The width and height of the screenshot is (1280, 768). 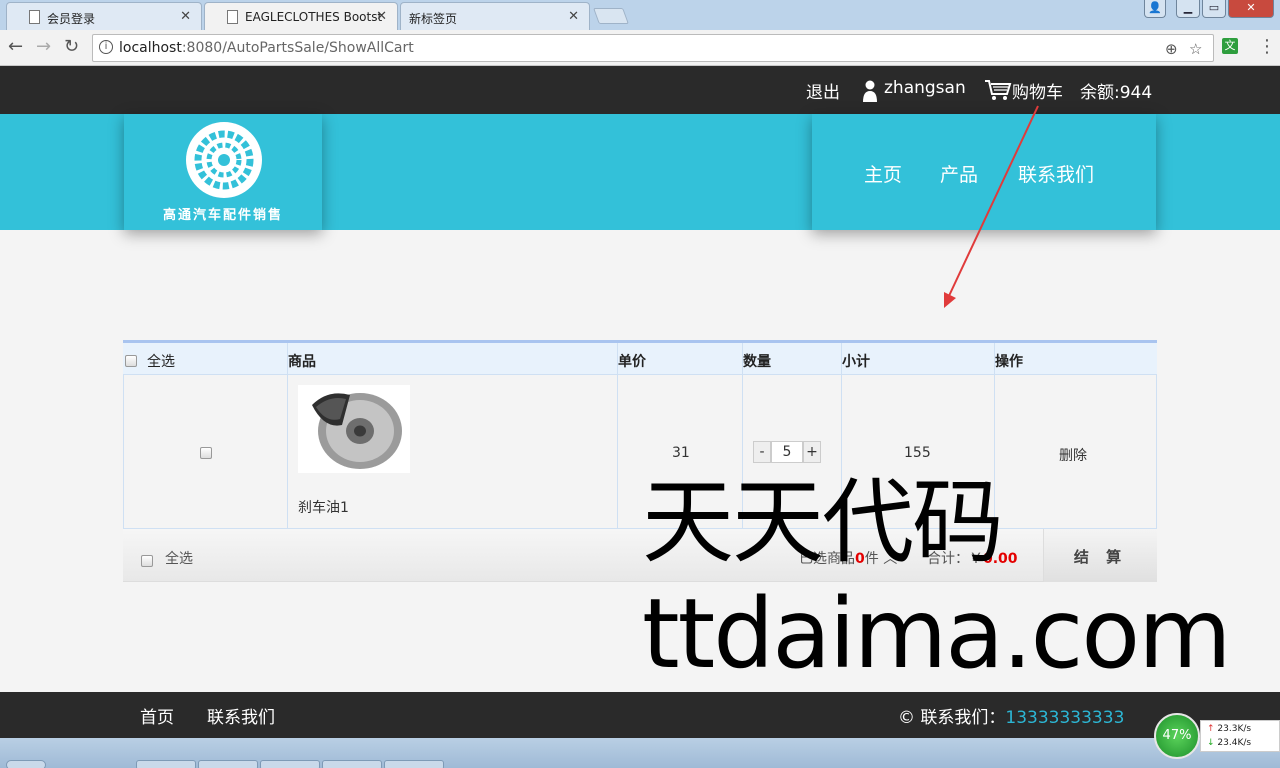 I want to click on col-quantity: 数量, so click(x=792, y=359).